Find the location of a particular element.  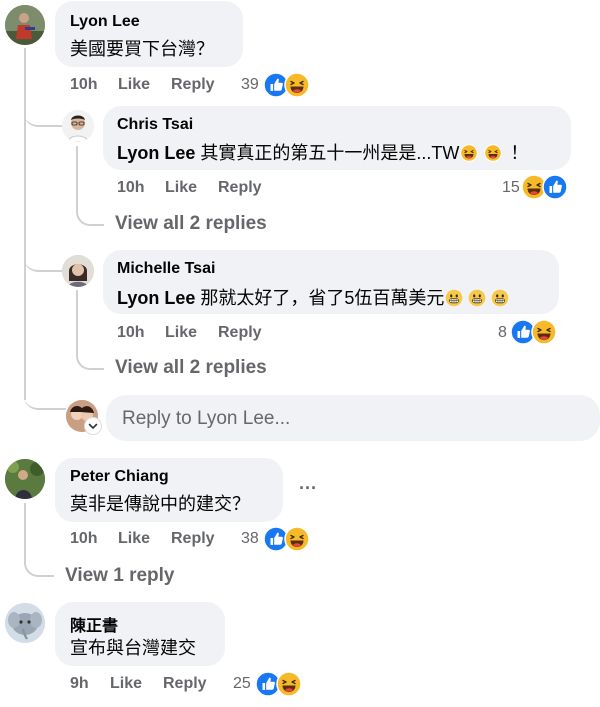

author-name: 陳正書 is located at coordinates (94, 624).